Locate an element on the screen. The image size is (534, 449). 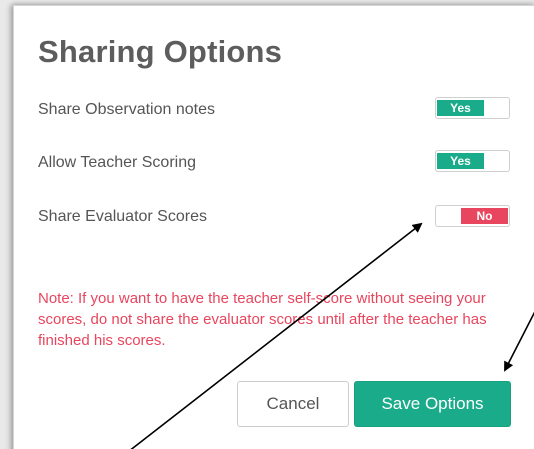
toggle-state-label: No is located at coordinates (484, 216).